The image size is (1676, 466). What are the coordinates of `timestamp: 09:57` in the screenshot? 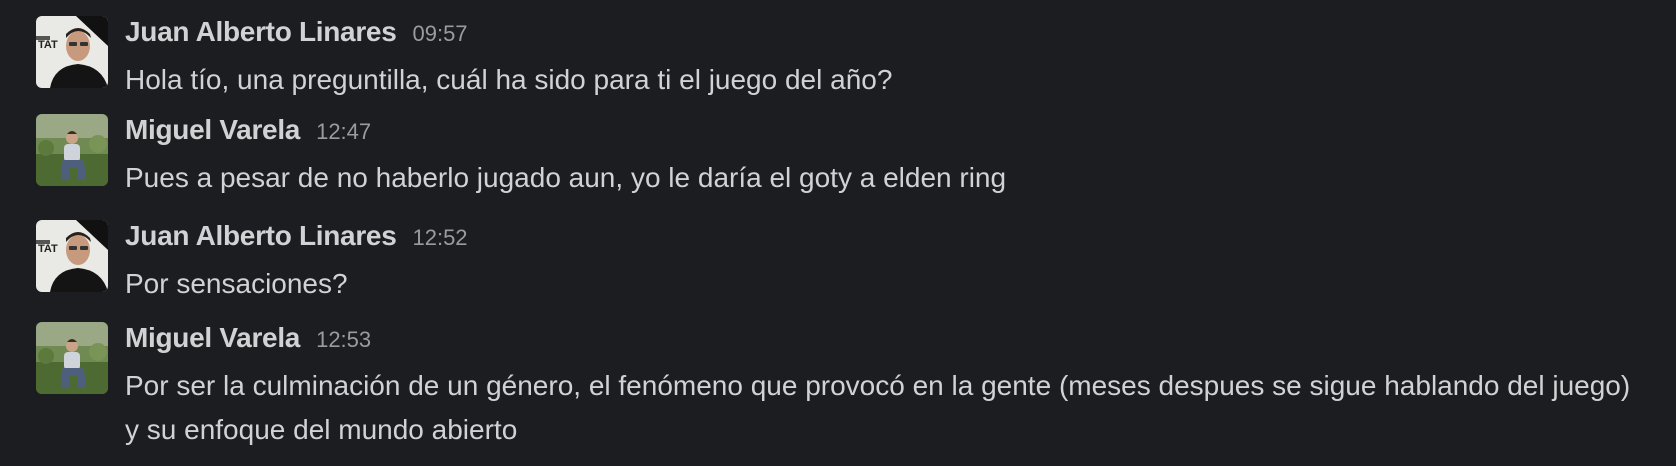 It's located at (439, 34).